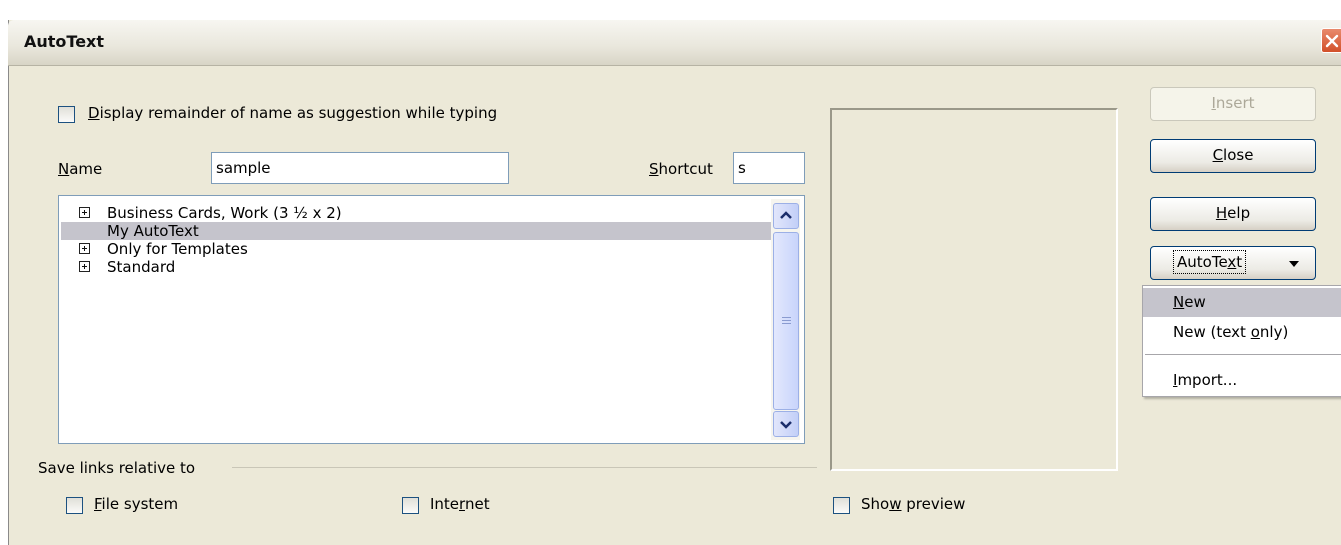  I want to click on tree-item-label: Business Cards, Work (3 ½ x 2), so click(224, 213).